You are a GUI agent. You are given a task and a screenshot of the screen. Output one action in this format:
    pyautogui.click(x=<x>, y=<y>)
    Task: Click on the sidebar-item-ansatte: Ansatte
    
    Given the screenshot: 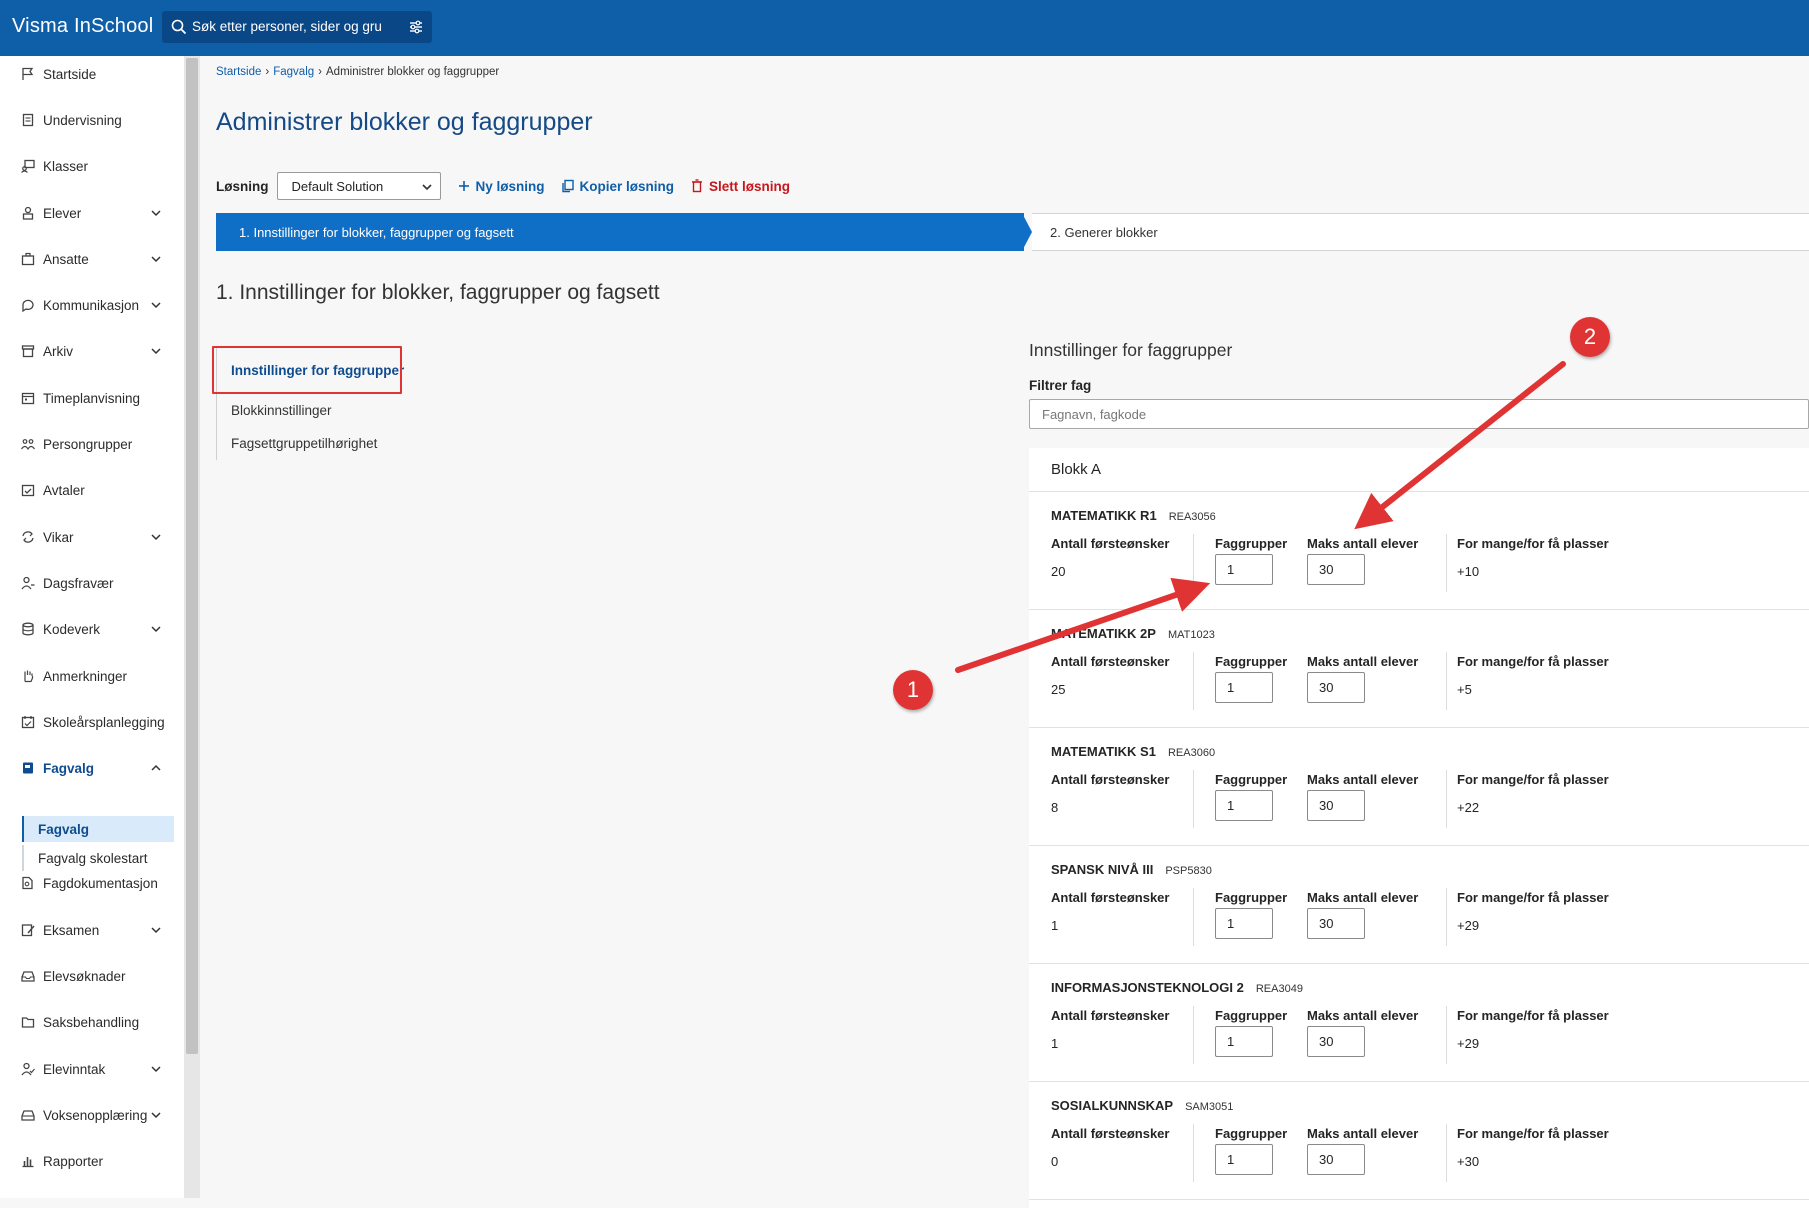 What is the action you would take?
    pyautogui.click(x=92, y=259)
    